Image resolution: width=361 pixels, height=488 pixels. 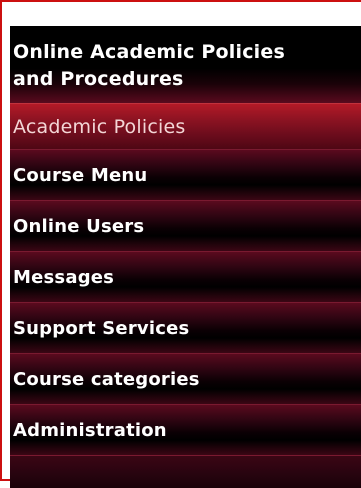 I want to click on menu-item-course-categories: Course categories, so click(x=185, y=378).